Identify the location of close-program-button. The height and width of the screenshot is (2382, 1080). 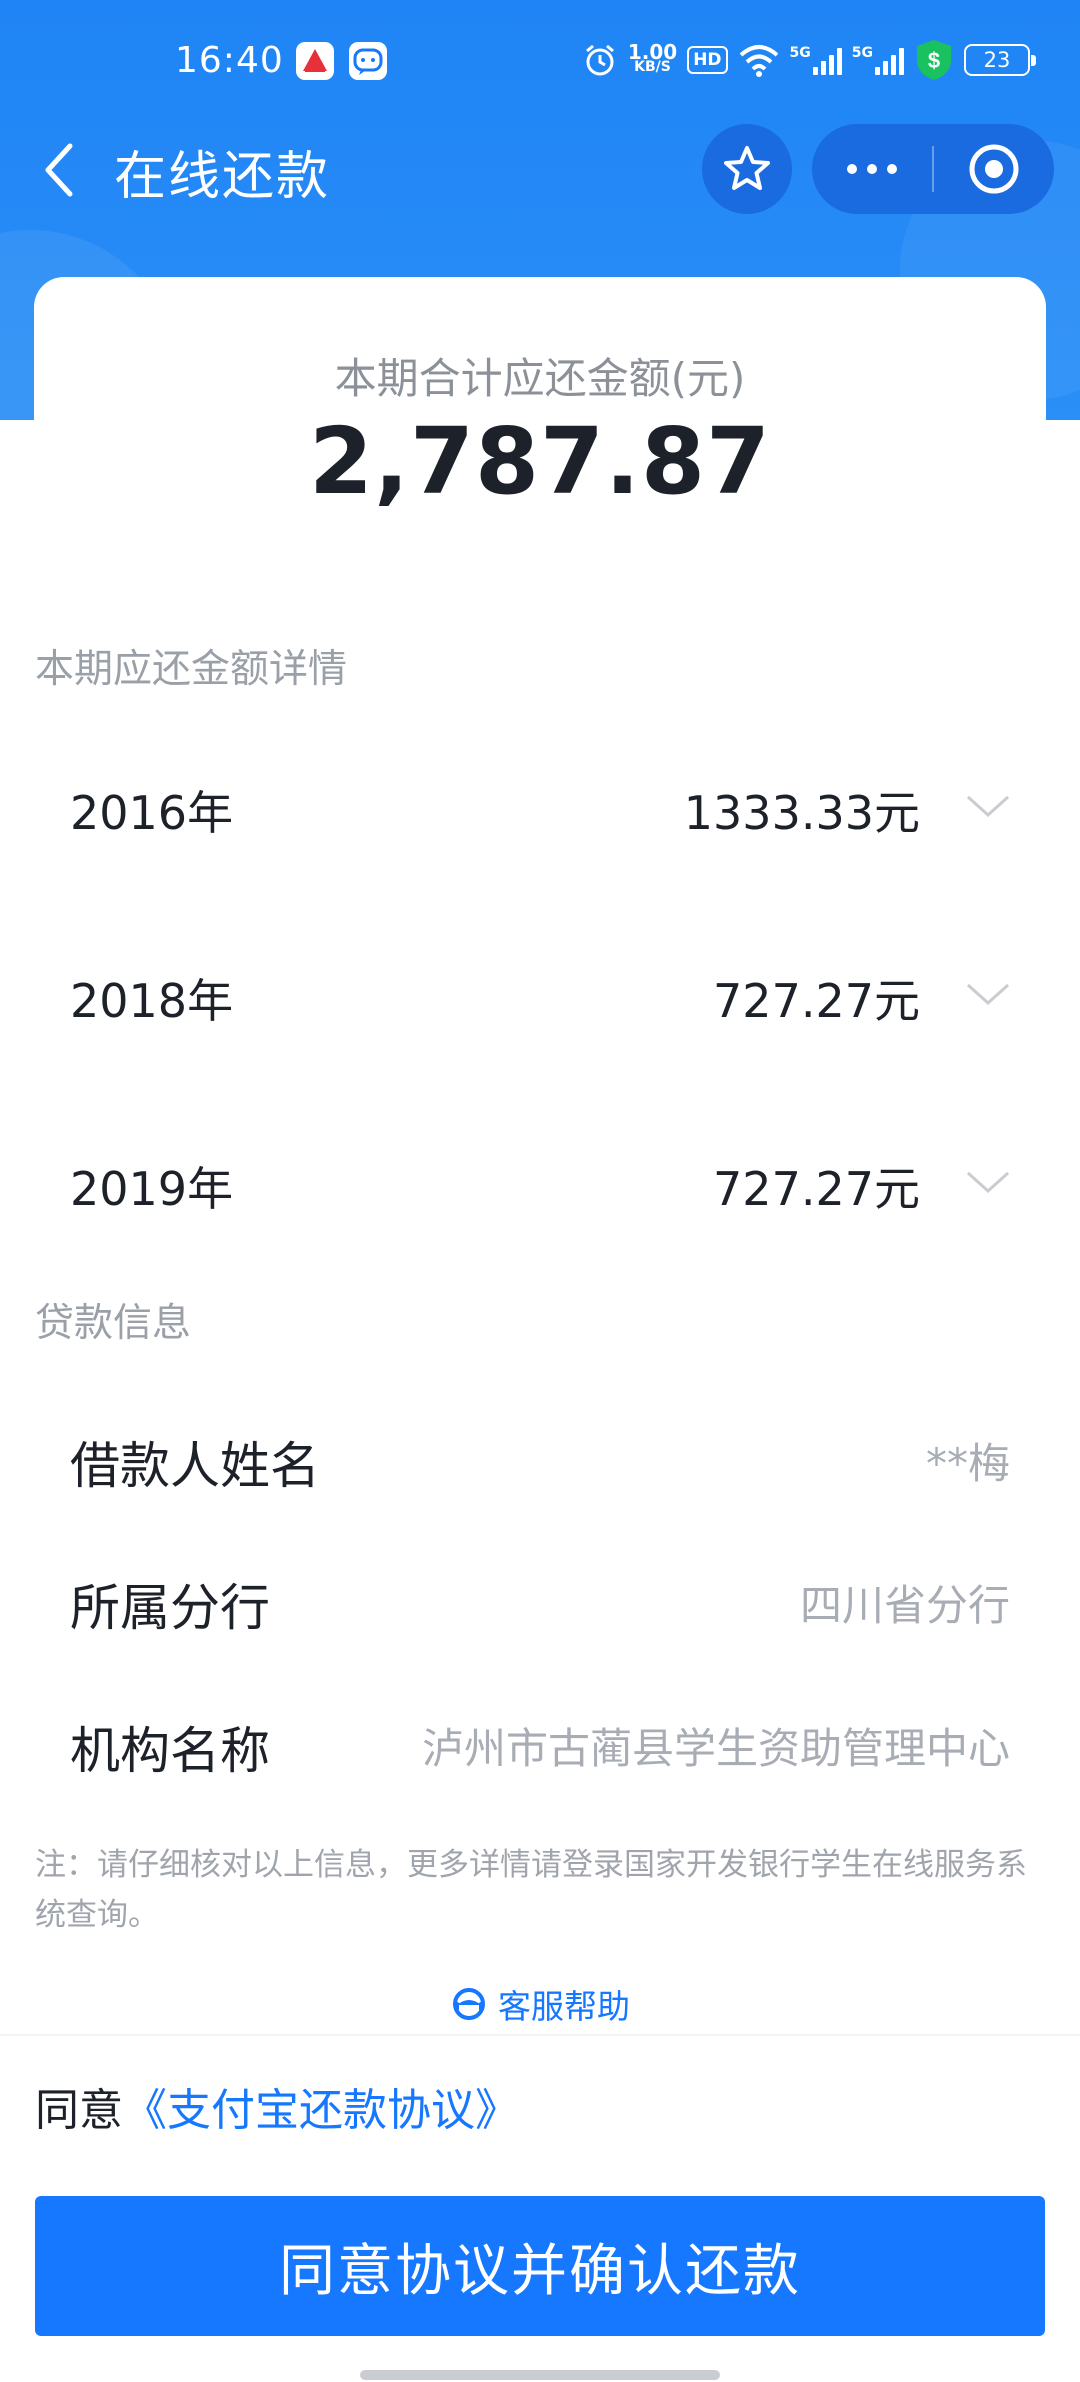
(994, 169).